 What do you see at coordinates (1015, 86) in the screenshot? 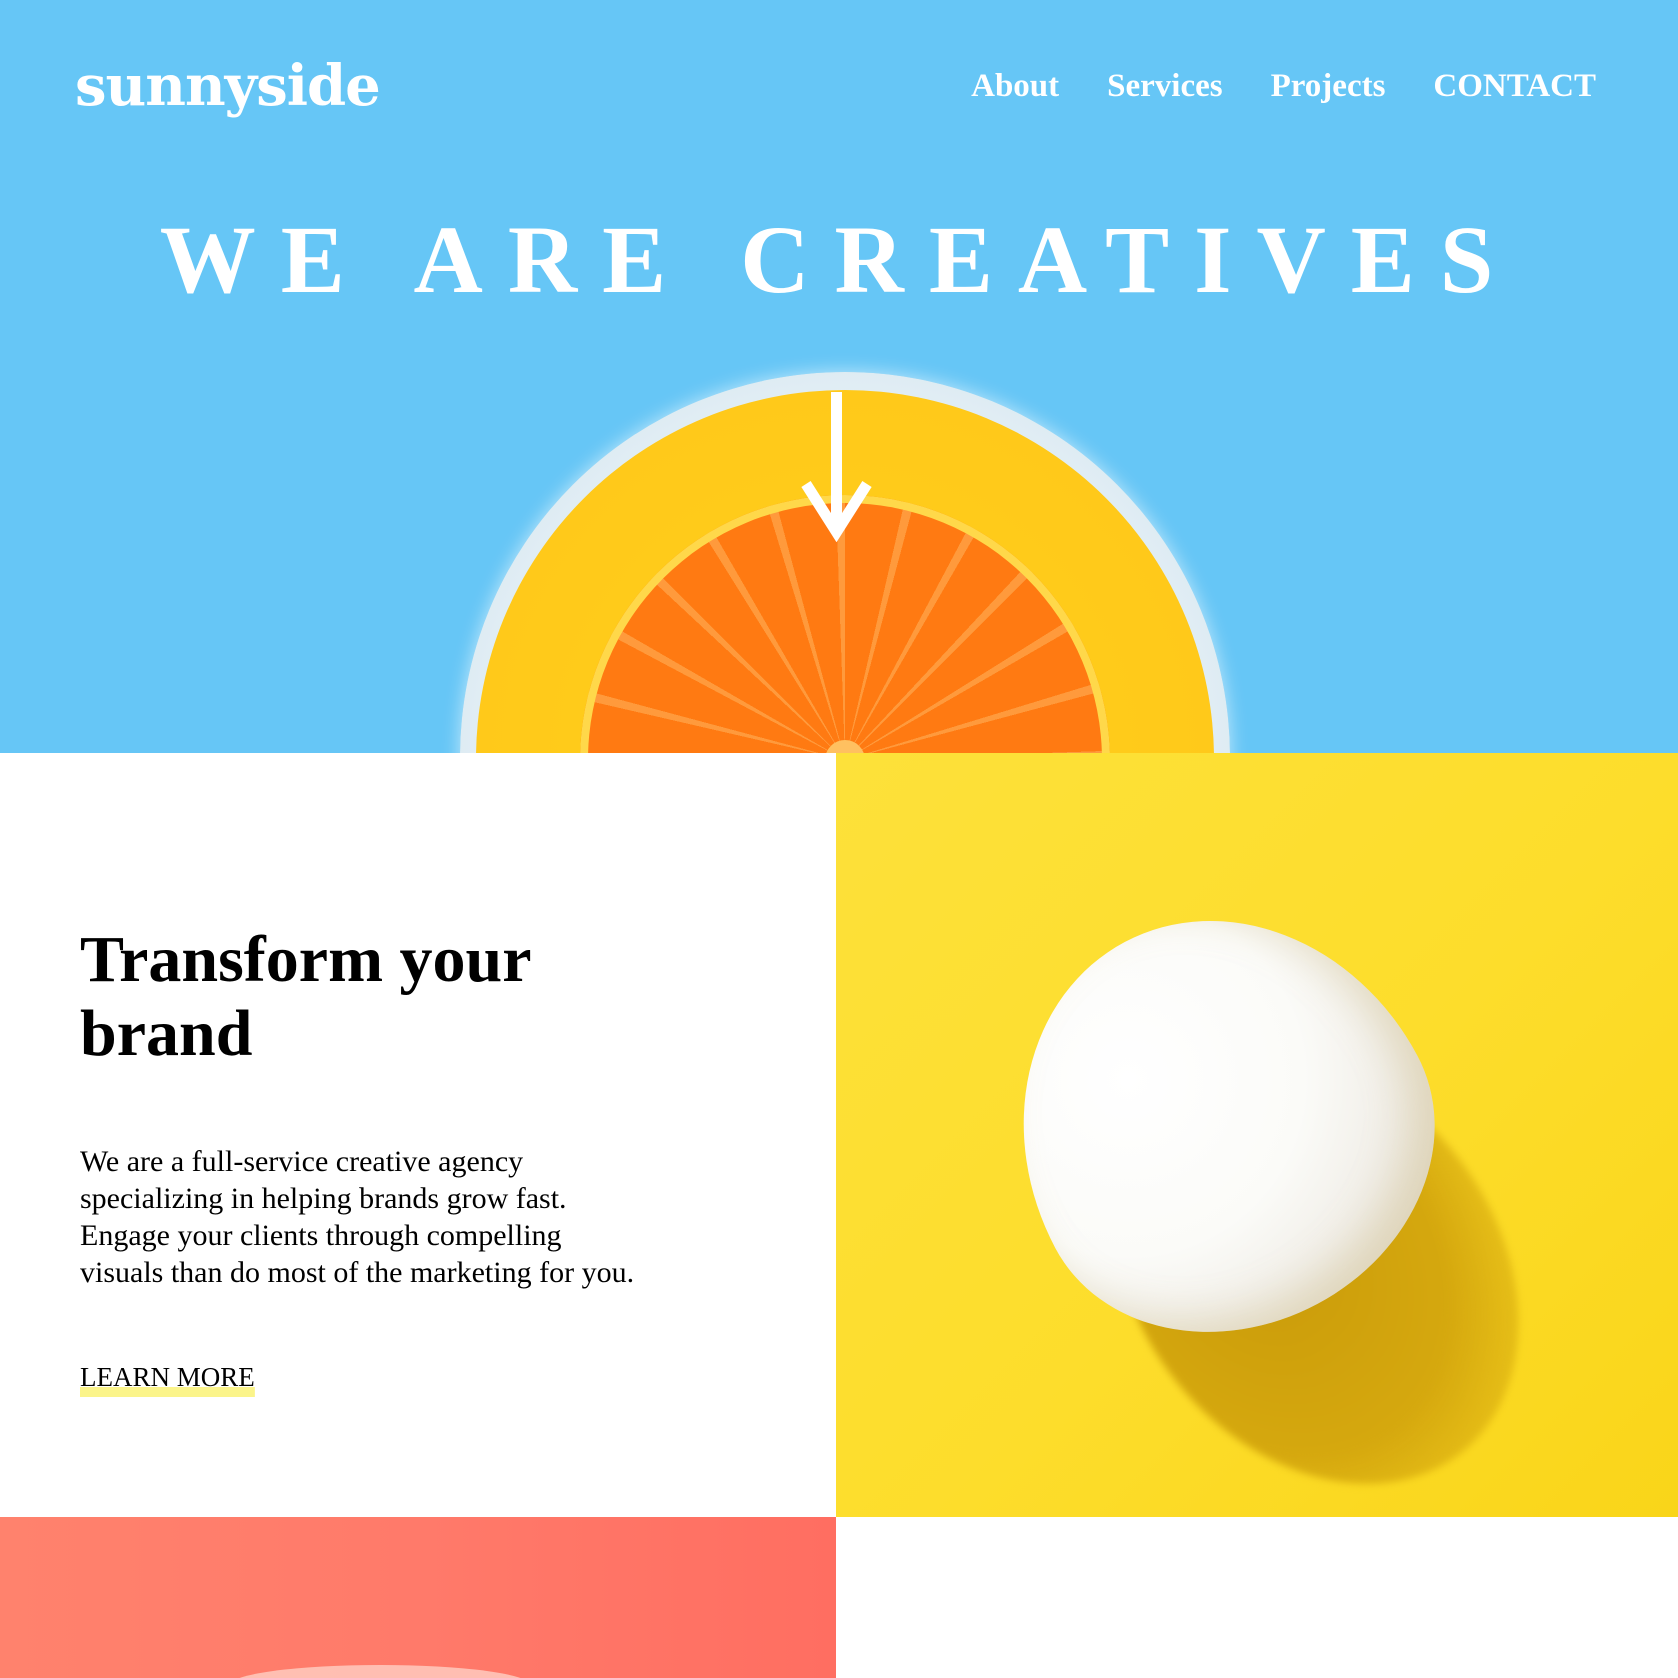
I see `nav-link-about: About` at bounding box center [1015, 86].